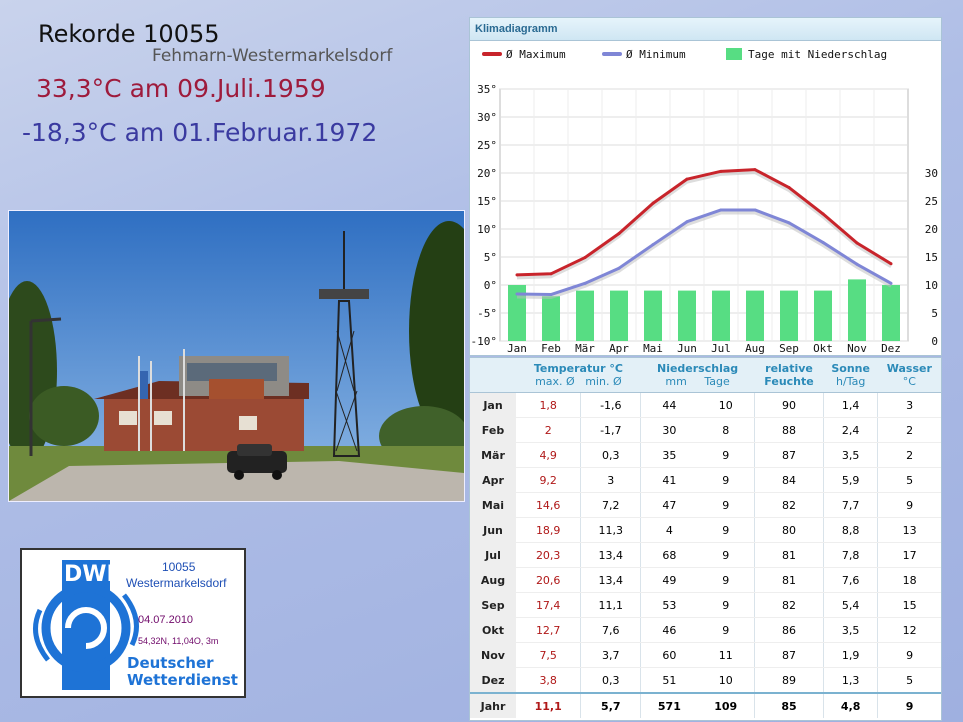  I want to click on precip-mm-cell: 44, so click(669, 405).